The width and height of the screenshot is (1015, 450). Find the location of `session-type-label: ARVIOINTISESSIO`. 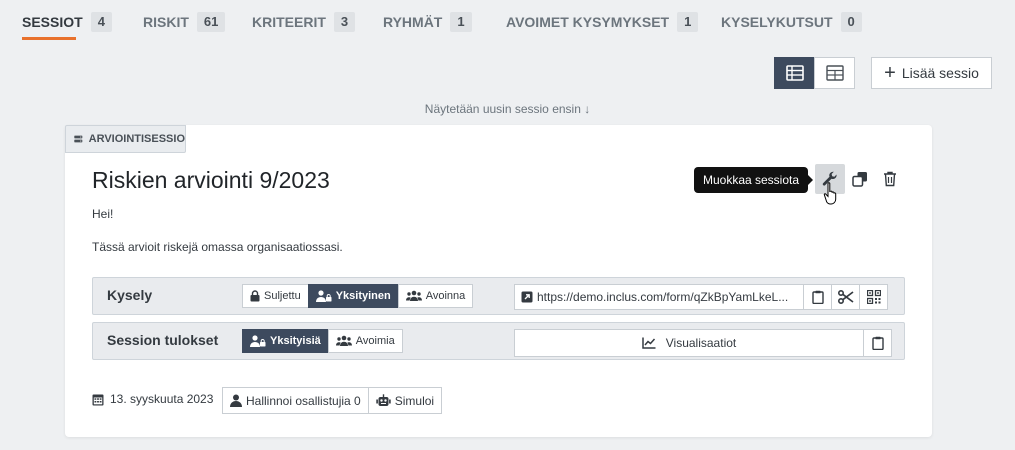

session-type-label: ARVIOINTISESSIO is located at coordinates (136, 139).